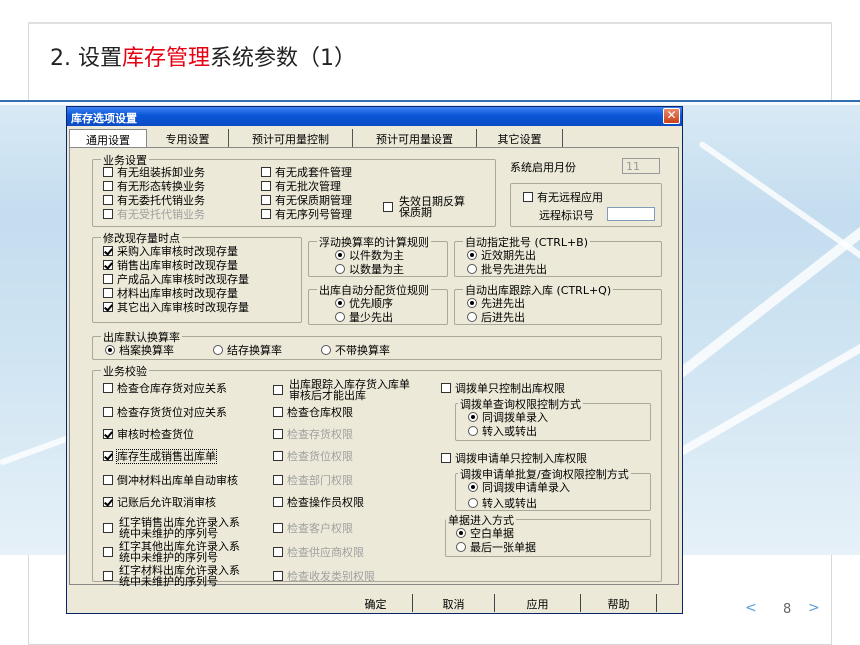 This screenshot has height=645, width=860. I want to click on radio-priority: 优先顺序, so click(364, 304).